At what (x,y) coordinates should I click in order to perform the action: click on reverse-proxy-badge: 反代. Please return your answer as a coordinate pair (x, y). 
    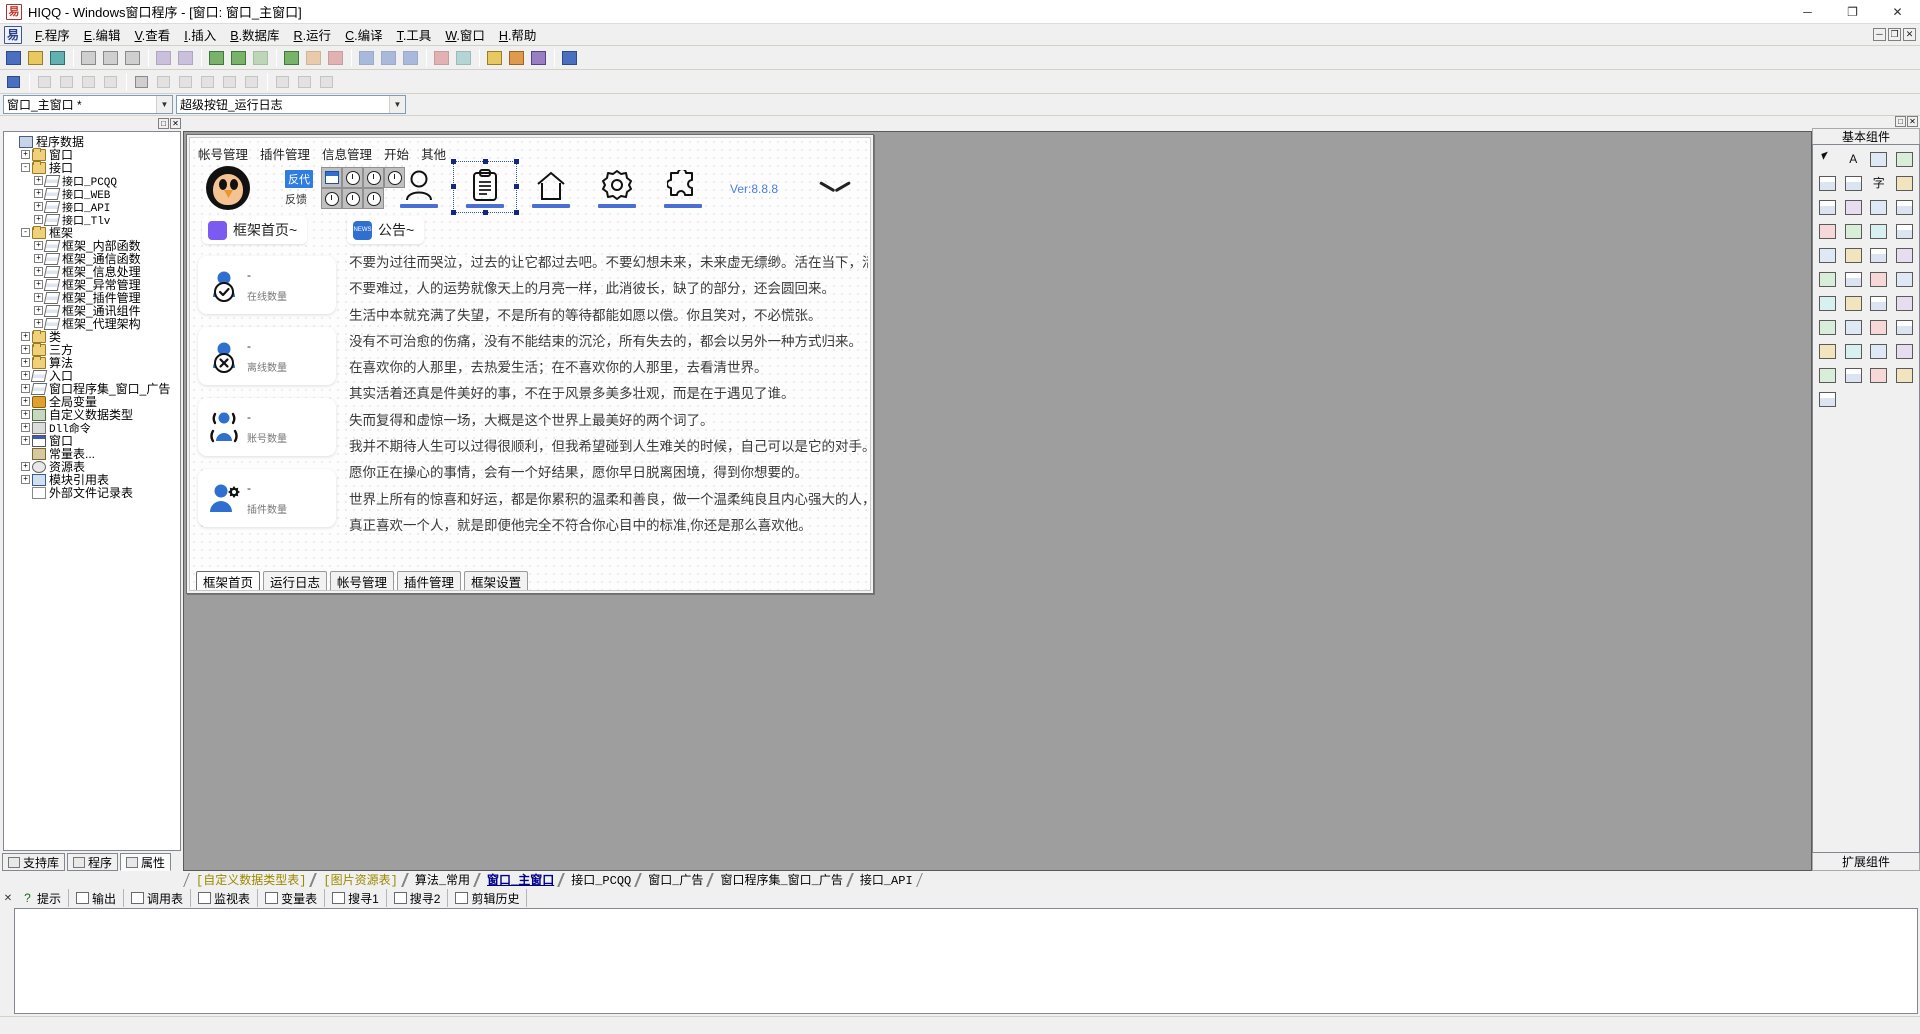
    Looking at the image, I should click on (299, 179).